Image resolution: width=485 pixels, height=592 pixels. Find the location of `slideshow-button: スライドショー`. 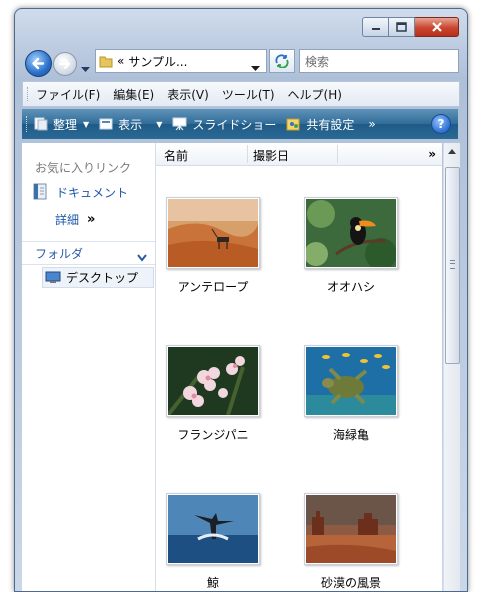

slideshow-button: スライドショー is located at coordinates (224, 124).